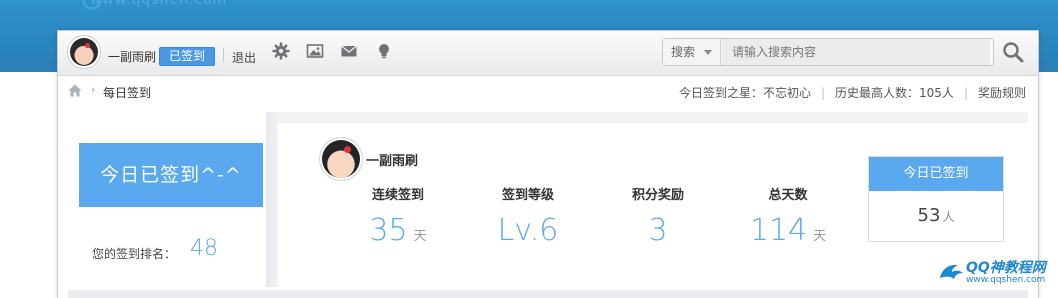 This screenshot has width=1058, height=298. What do you see at coordinates (187, 56) in the screenshot?
I see `signed-badge: 已签到` at bounding box center [187, 56].